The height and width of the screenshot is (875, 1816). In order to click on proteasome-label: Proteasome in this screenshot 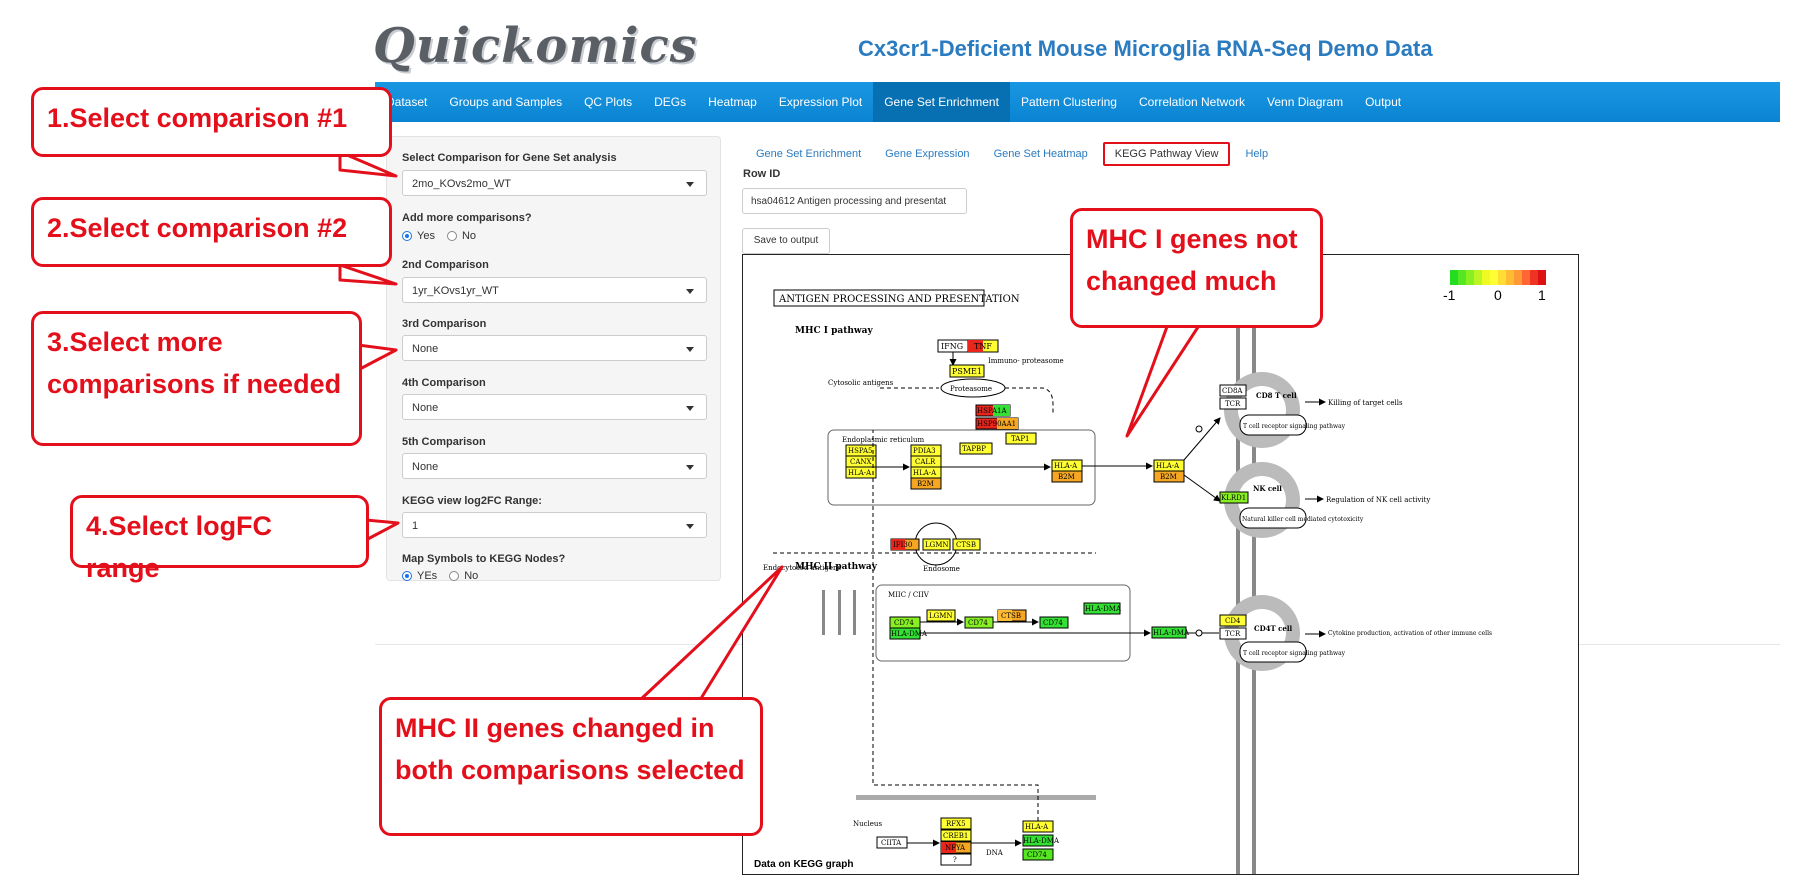, I will do `click(971, 389)`.